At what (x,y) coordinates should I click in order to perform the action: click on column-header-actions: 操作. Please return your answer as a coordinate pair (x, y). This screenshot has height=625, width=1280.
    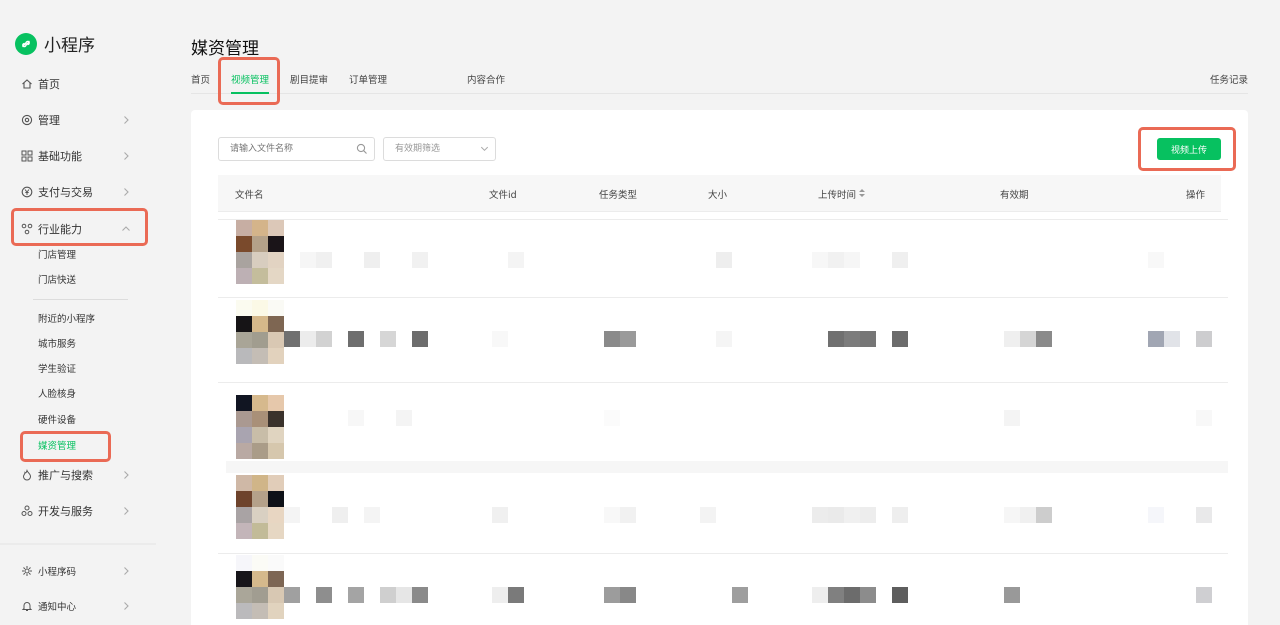
    Looking at the image, I should click on (1196, 195).